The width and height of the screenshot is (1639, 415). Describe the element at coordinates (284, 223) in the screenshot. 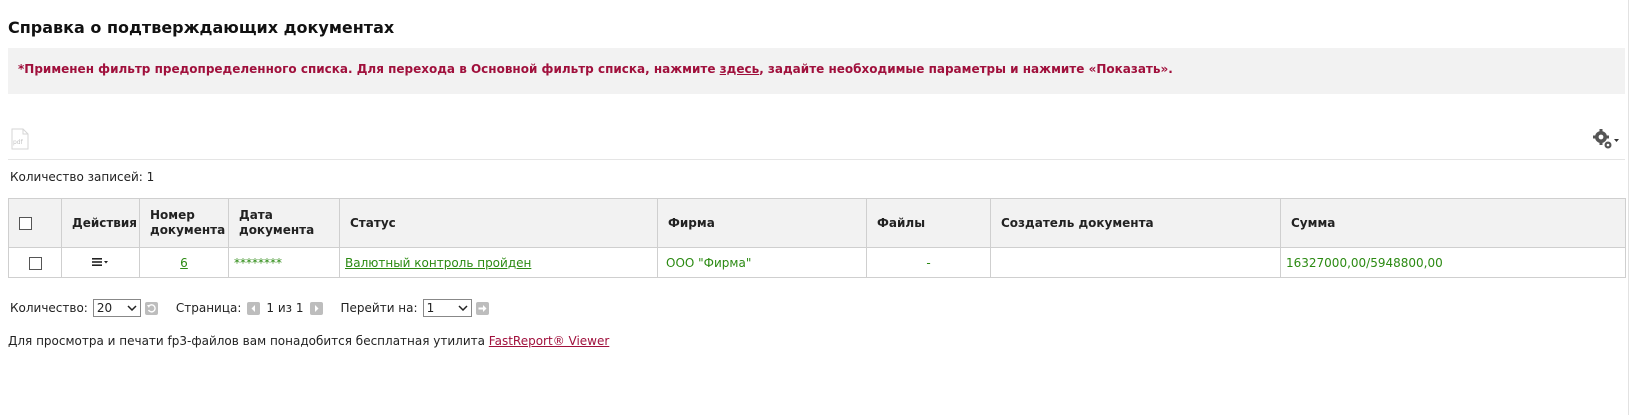

I see `column-header-date: Дата документа` at that location.